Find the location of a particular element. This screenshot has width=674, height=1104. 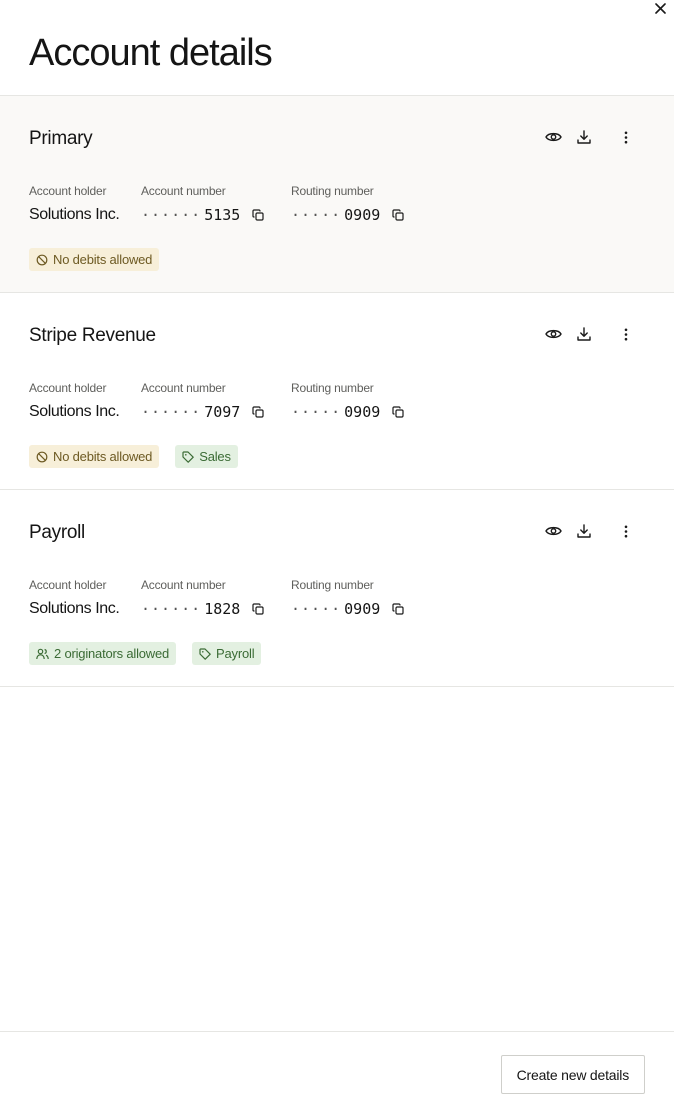

panel-footer: Create new details is located at coordinates (337, 1067).